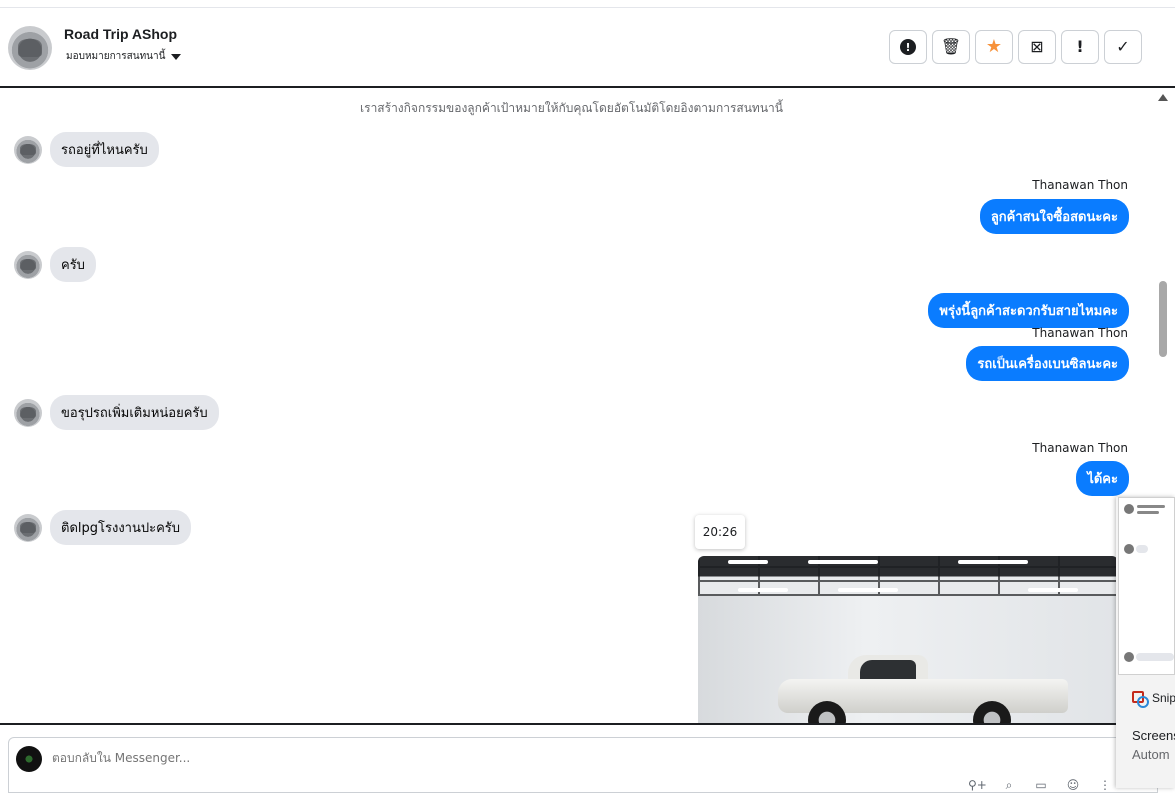  Describe the element at coordinates (977, 785) in the screenshot. I see `add-person-icon: ⚲+` at that location.